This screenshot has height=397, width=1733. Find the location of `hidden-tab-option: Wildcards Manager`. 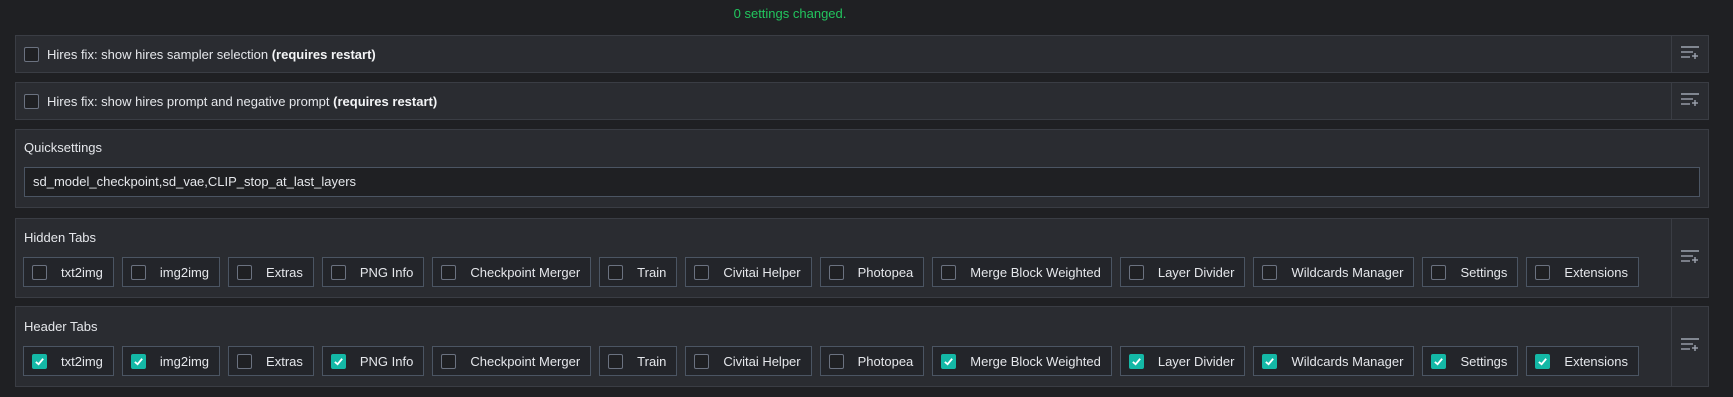

hidden-tab-option: Wildcards Manager is located at coordinates (1334, 272).